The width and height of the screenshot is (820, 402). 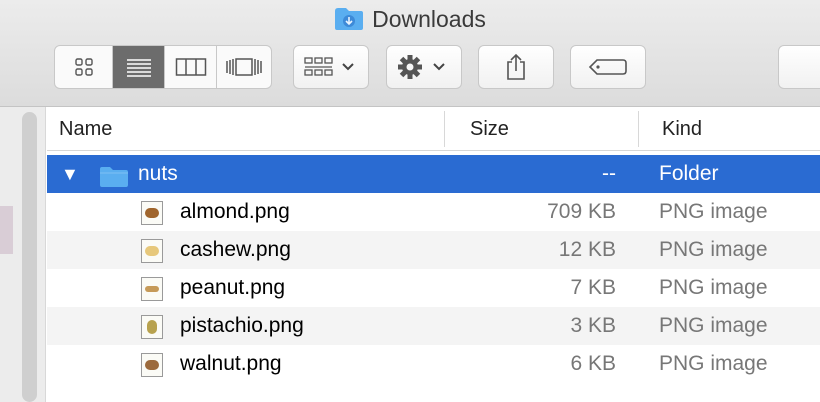 What do you see at coordinates (70, 174) in the screenshot?
I see `disclosure-triangle-icon: ▼` at bounding box center [70, 174].